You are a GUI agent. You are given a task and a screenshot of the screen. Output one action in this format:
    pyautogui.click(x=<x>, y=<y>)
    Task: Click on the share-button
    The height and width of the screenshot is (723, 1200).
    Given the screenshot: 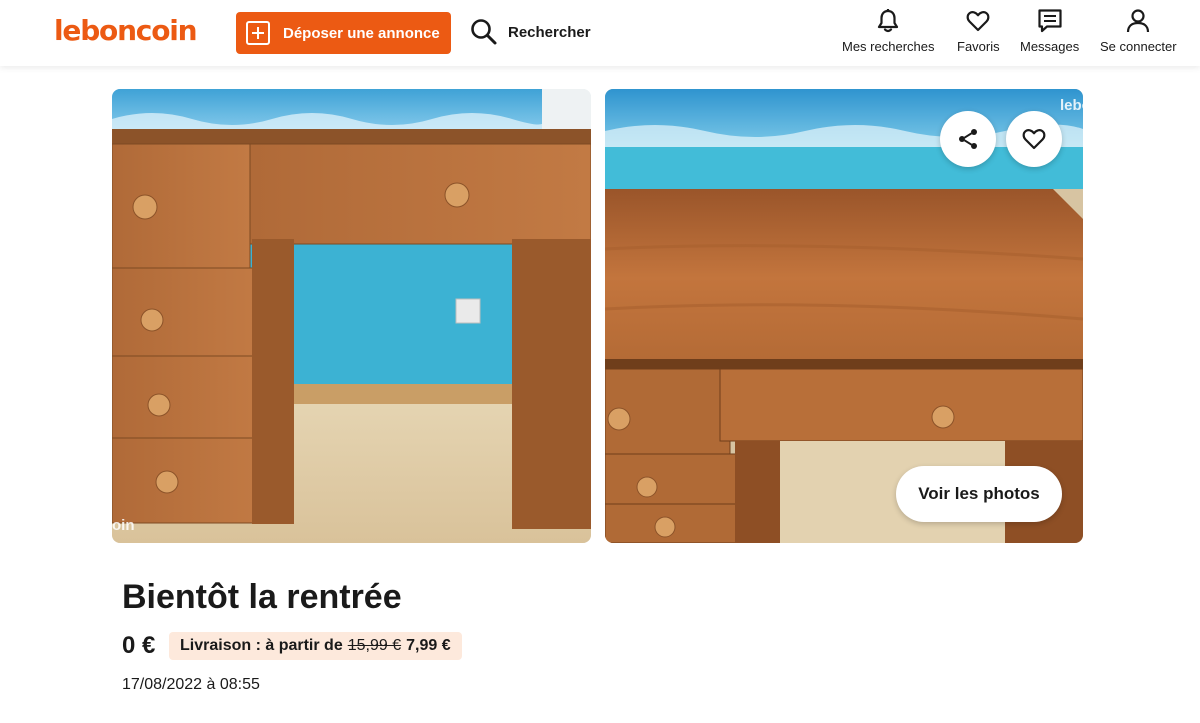 What is the action you would take?
    pyautogui.click(x=968, y=139)
    